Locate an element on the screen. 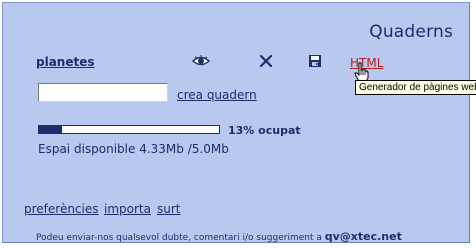 The width and height of the screenshot is (476, 248). available-space-text: Espai disponible 4.33Mb /5.0Mb is located at coordinates (133, 149).